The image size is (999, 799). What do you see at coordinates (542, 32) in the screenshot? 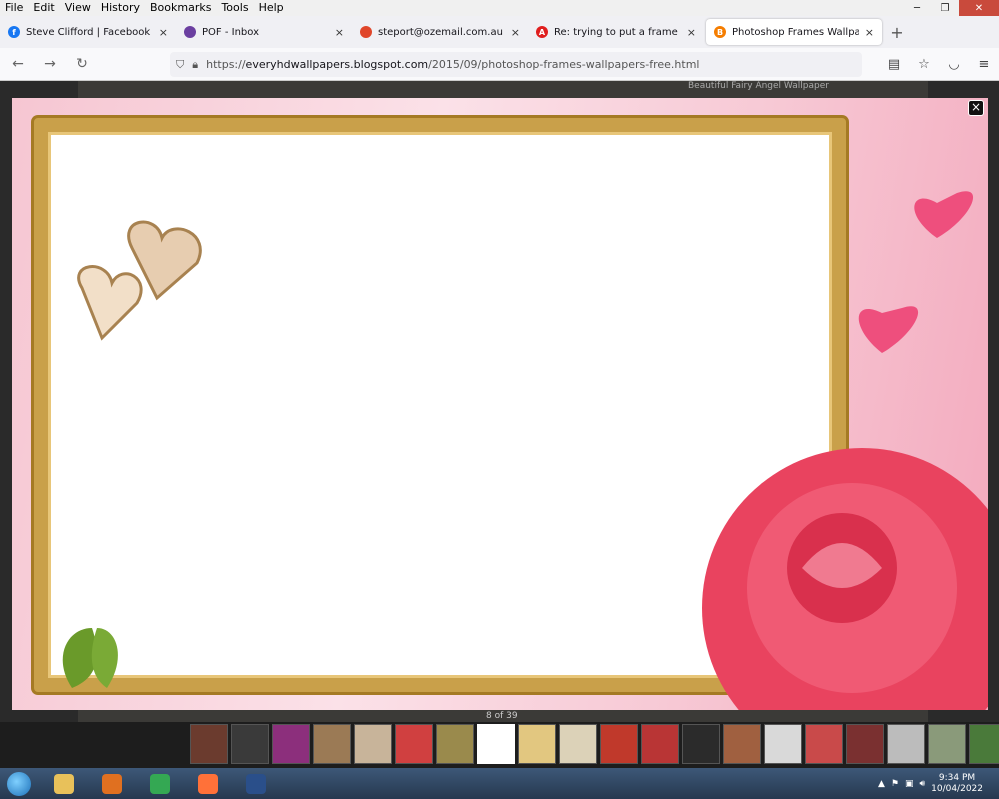
I see `adobe-icon: A` at bounding box center [542, 32].